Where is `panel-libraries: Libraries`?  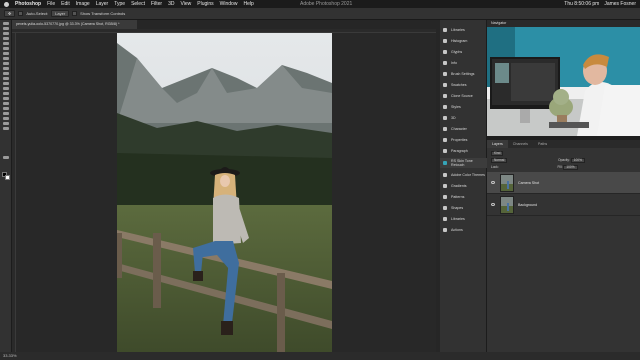 panel-libraries: Libraries is located at coordinates (463, 30).